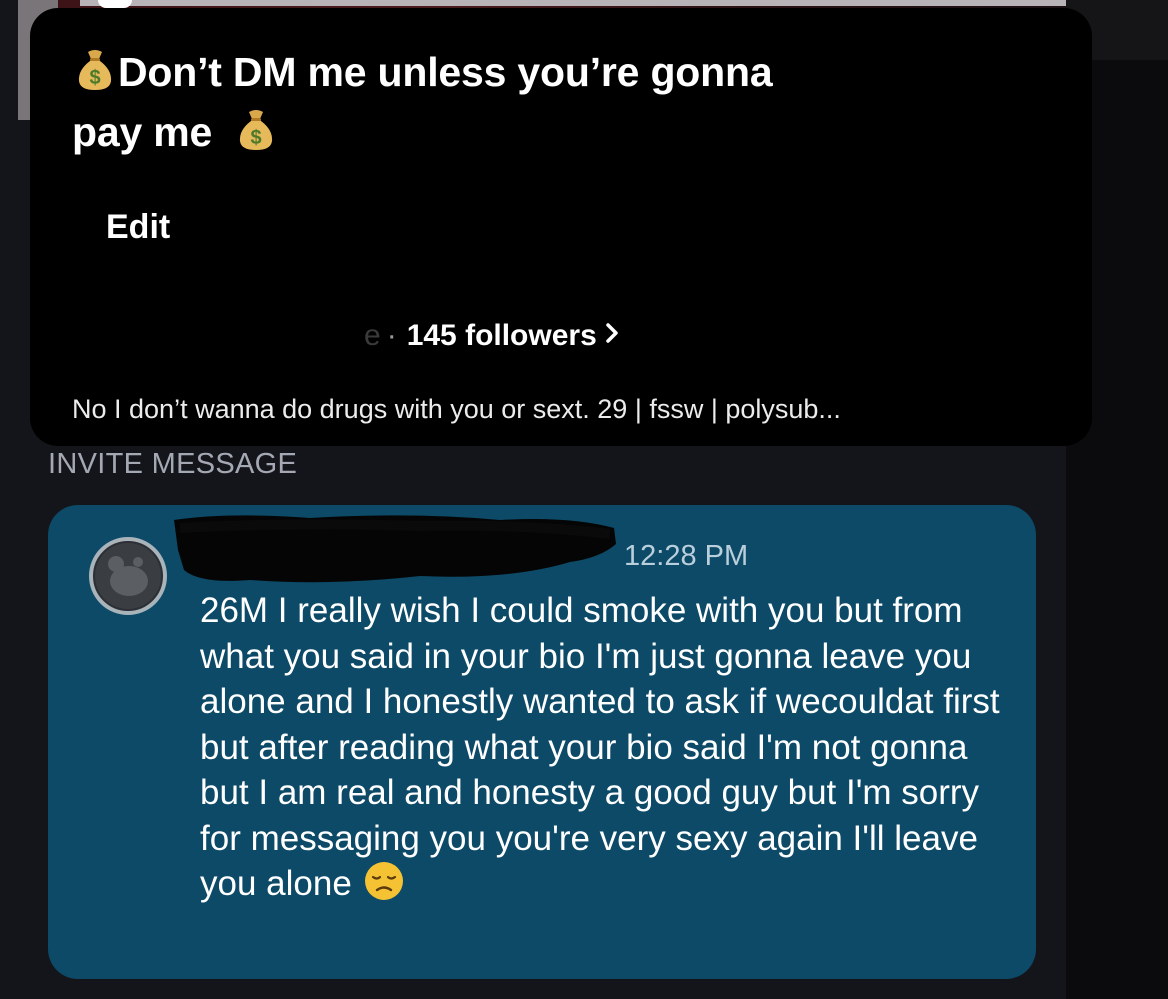  I want to click on sender-avatar, so click(128, 576).